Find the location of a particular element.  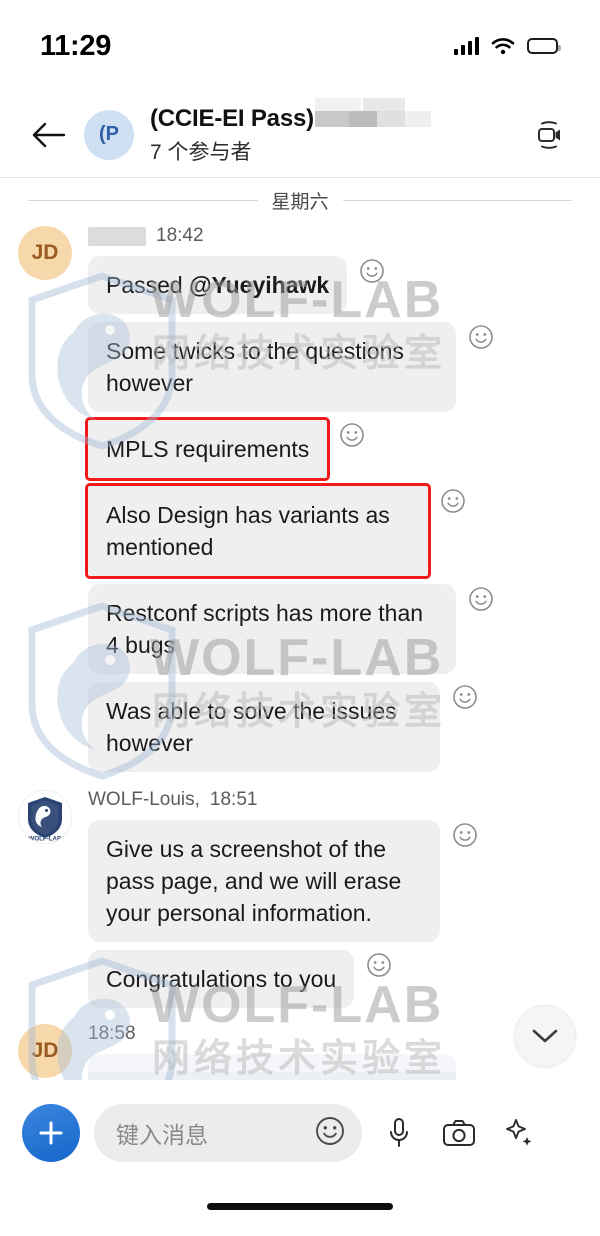

sender-name-redaction-block is located at coordinates (117, 236).